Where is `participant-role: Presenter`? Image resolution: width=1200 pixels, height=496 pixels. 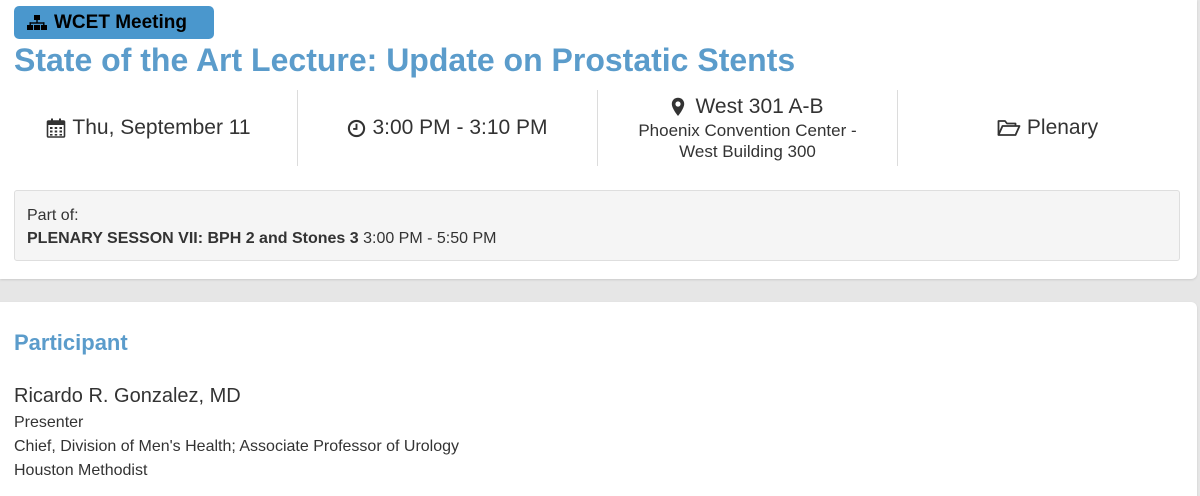 participant-role: Presenter is located at coordinates (49, 422).